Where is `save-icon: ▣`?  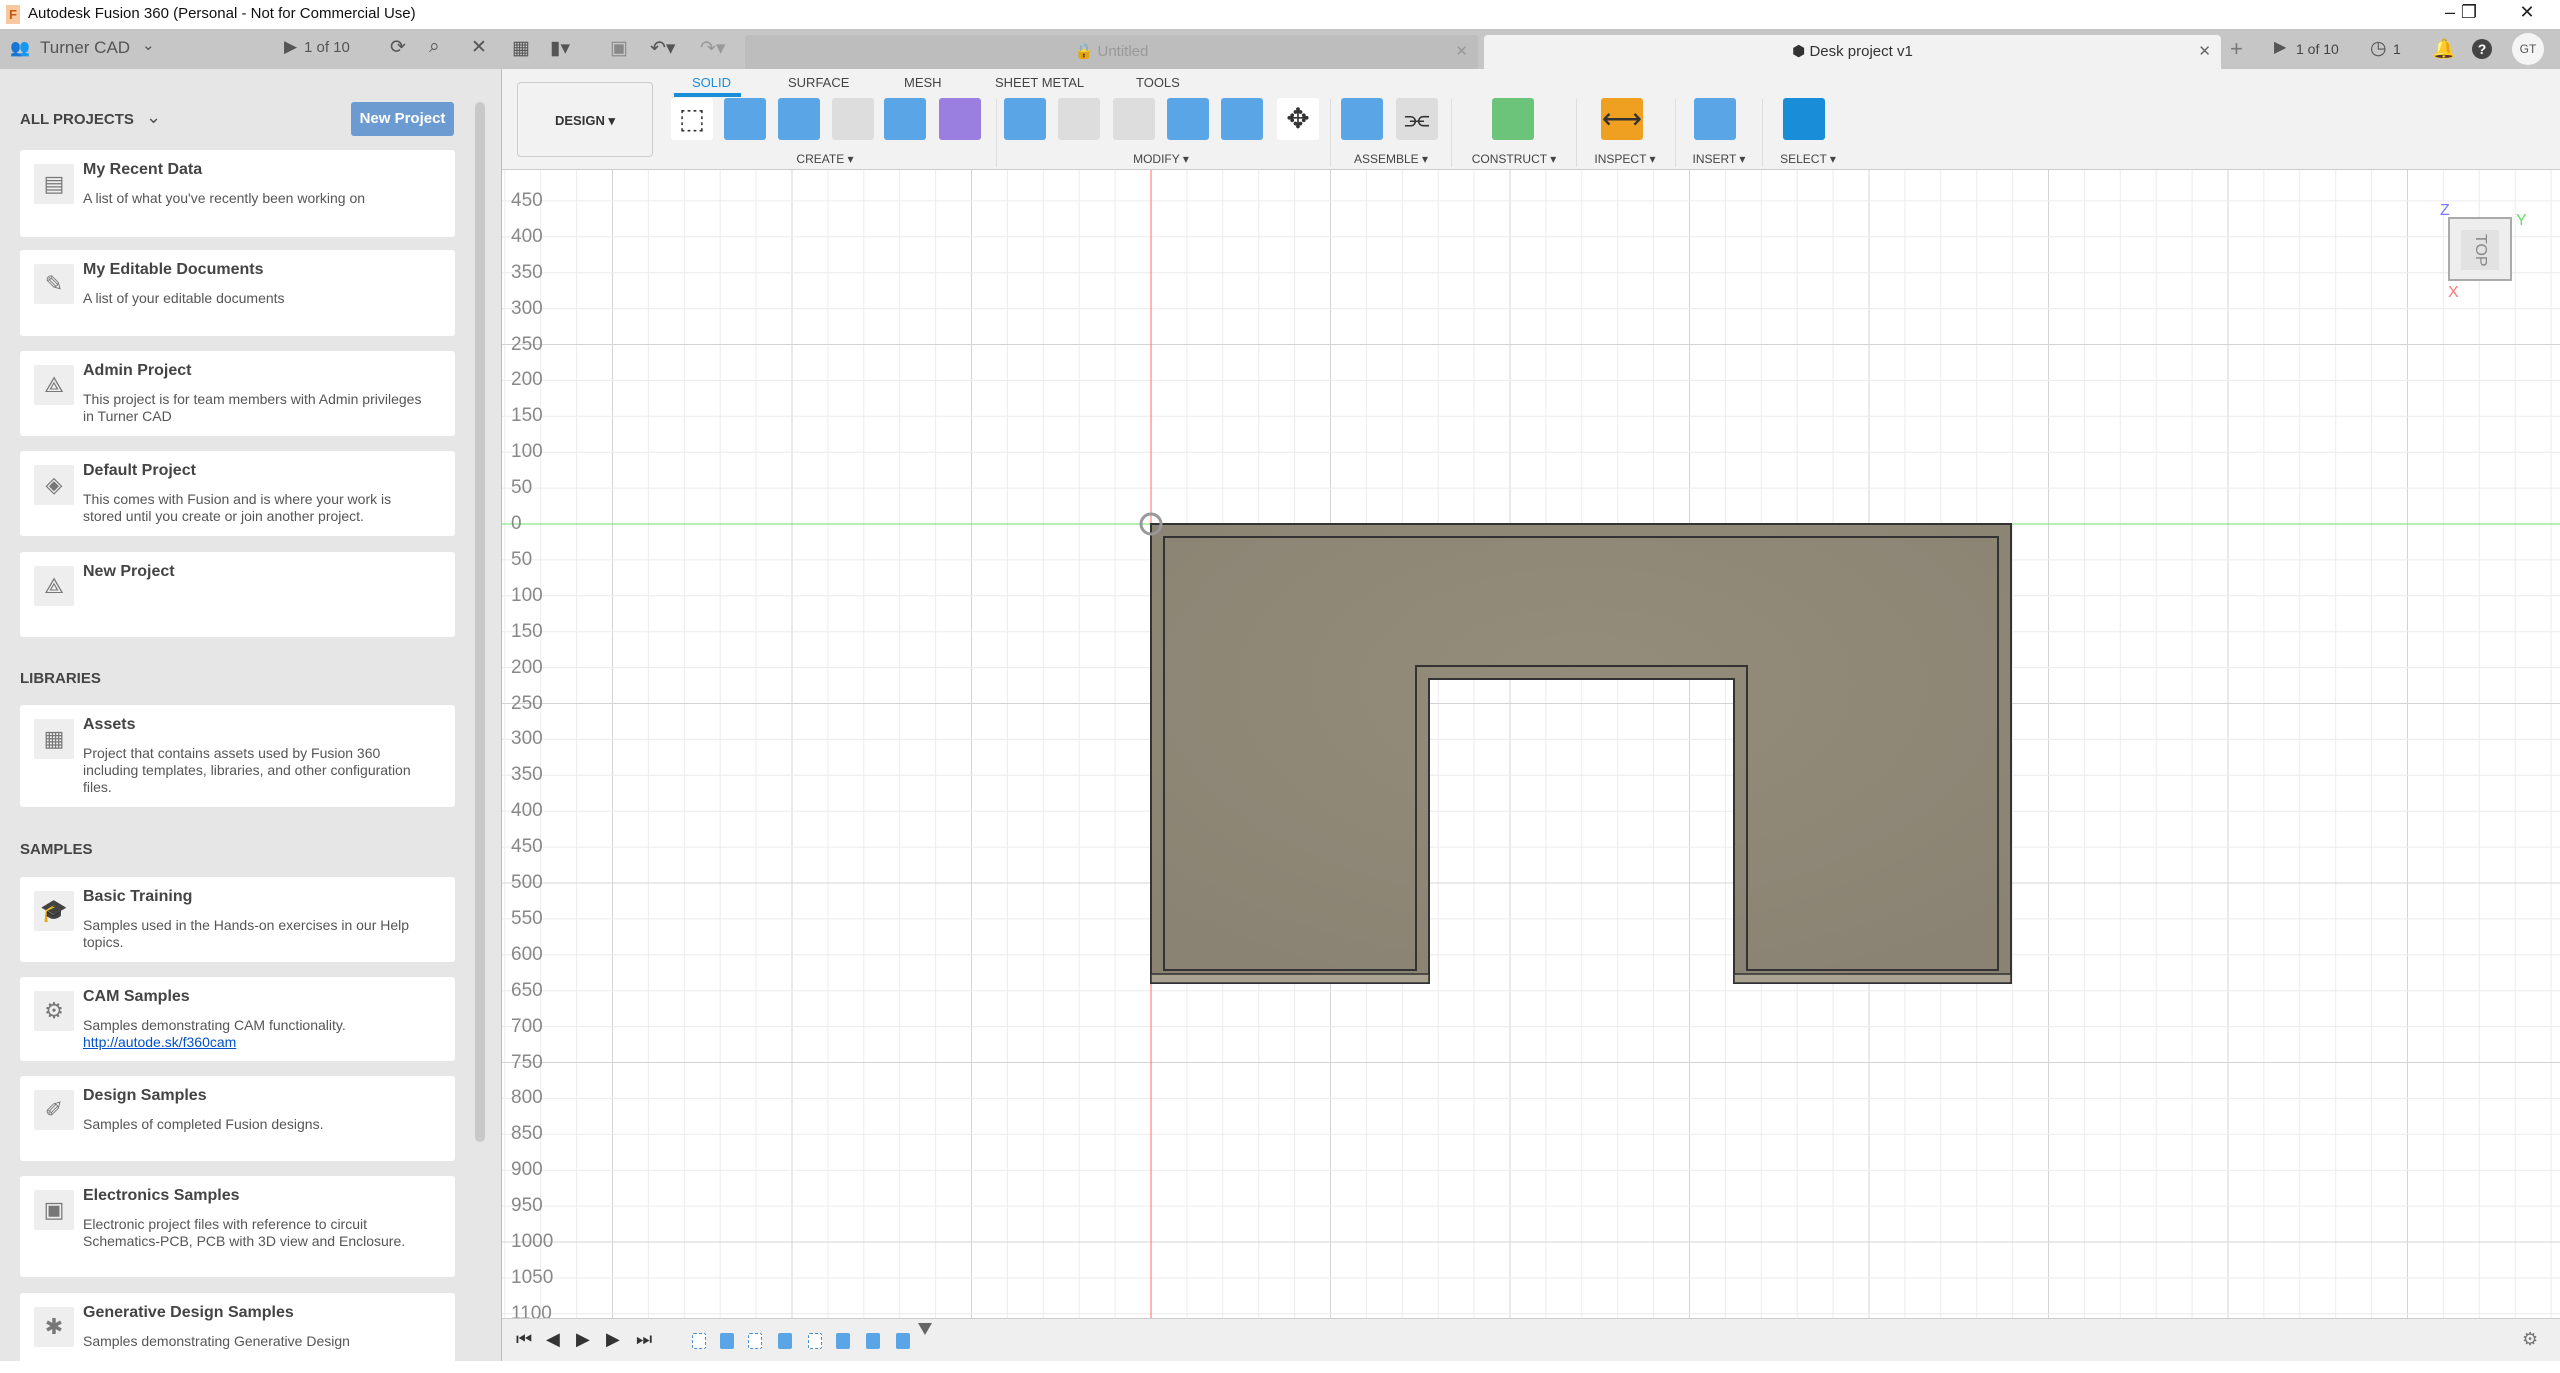
save-icon: ▣ is located at coordinates (619, 48).